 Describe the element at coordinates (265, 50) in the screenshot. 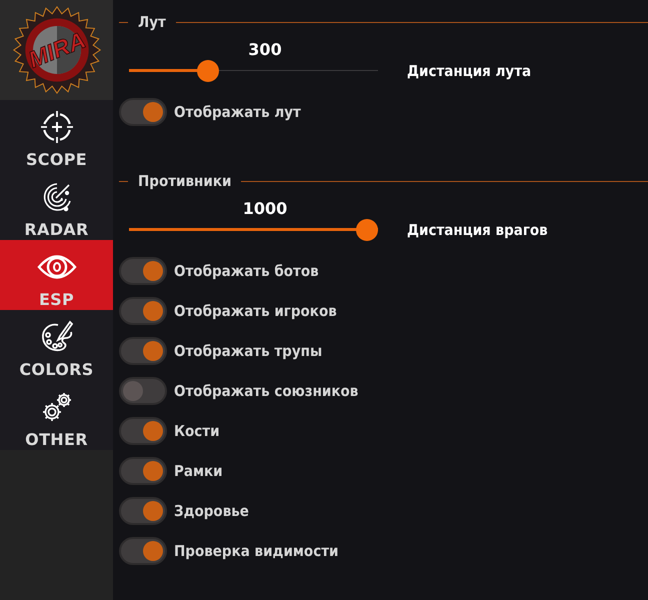

I see `slider-value: 300` at that location.